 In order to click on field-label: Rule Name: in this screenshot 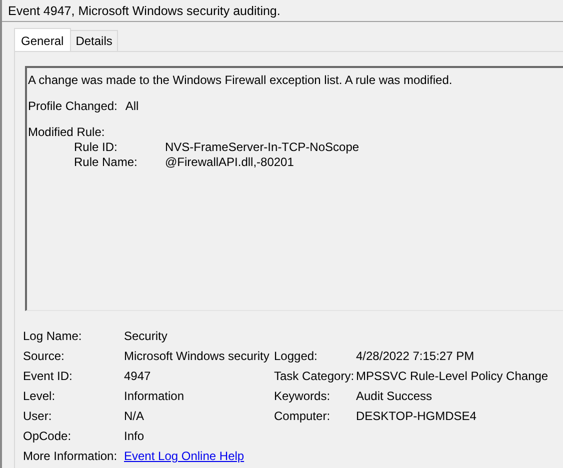, I will do `click(106, 162)`.